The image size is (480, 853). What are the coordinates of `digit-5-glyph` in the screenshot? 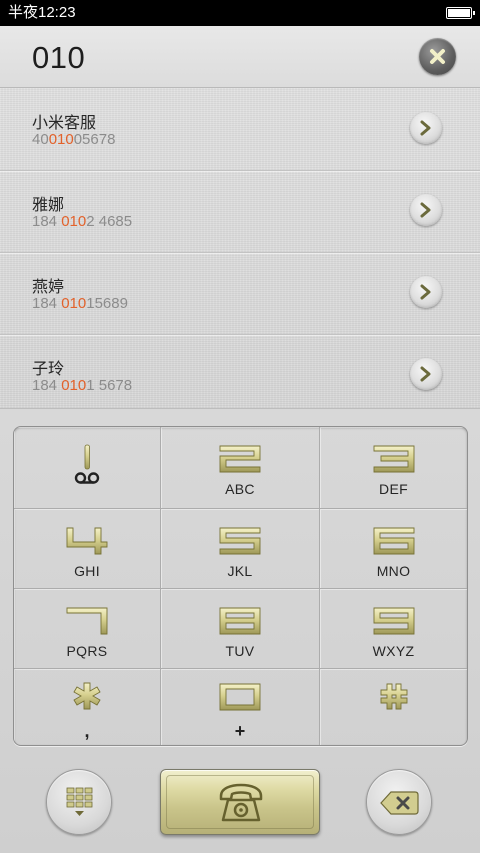 It's located at (240, 541).